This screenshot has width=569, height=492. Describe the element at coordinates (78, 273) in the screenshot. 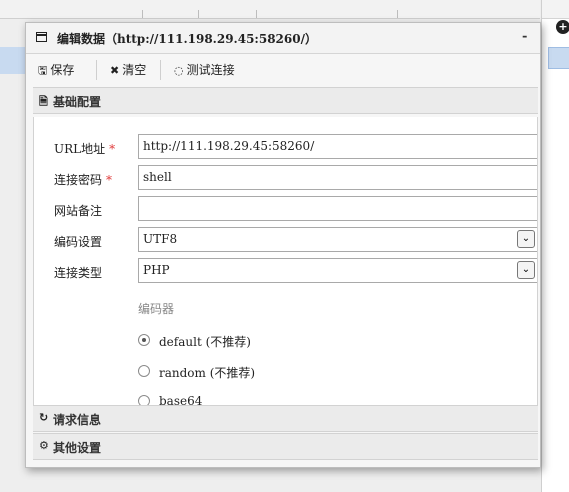

I see `type-label: 连接类型` at that location.